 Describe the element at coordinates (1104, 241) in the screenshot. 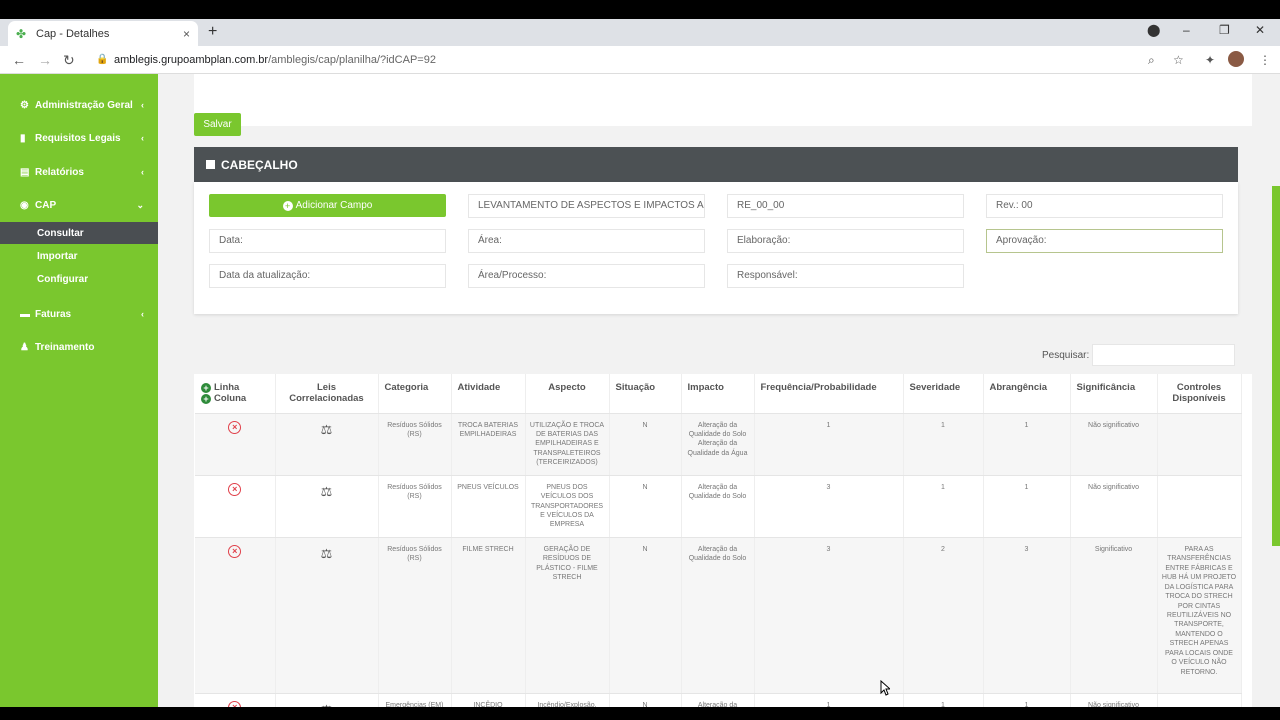

I see `aprovacao-field: Aprovação:` at that location.